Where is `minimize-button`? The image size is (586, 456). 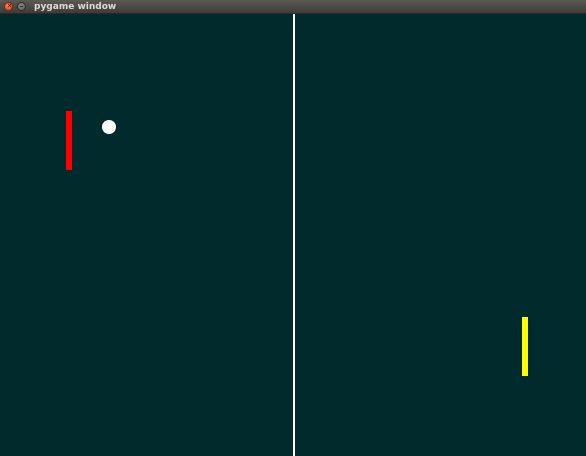
minimize-button is located at coordinates (21, 6).